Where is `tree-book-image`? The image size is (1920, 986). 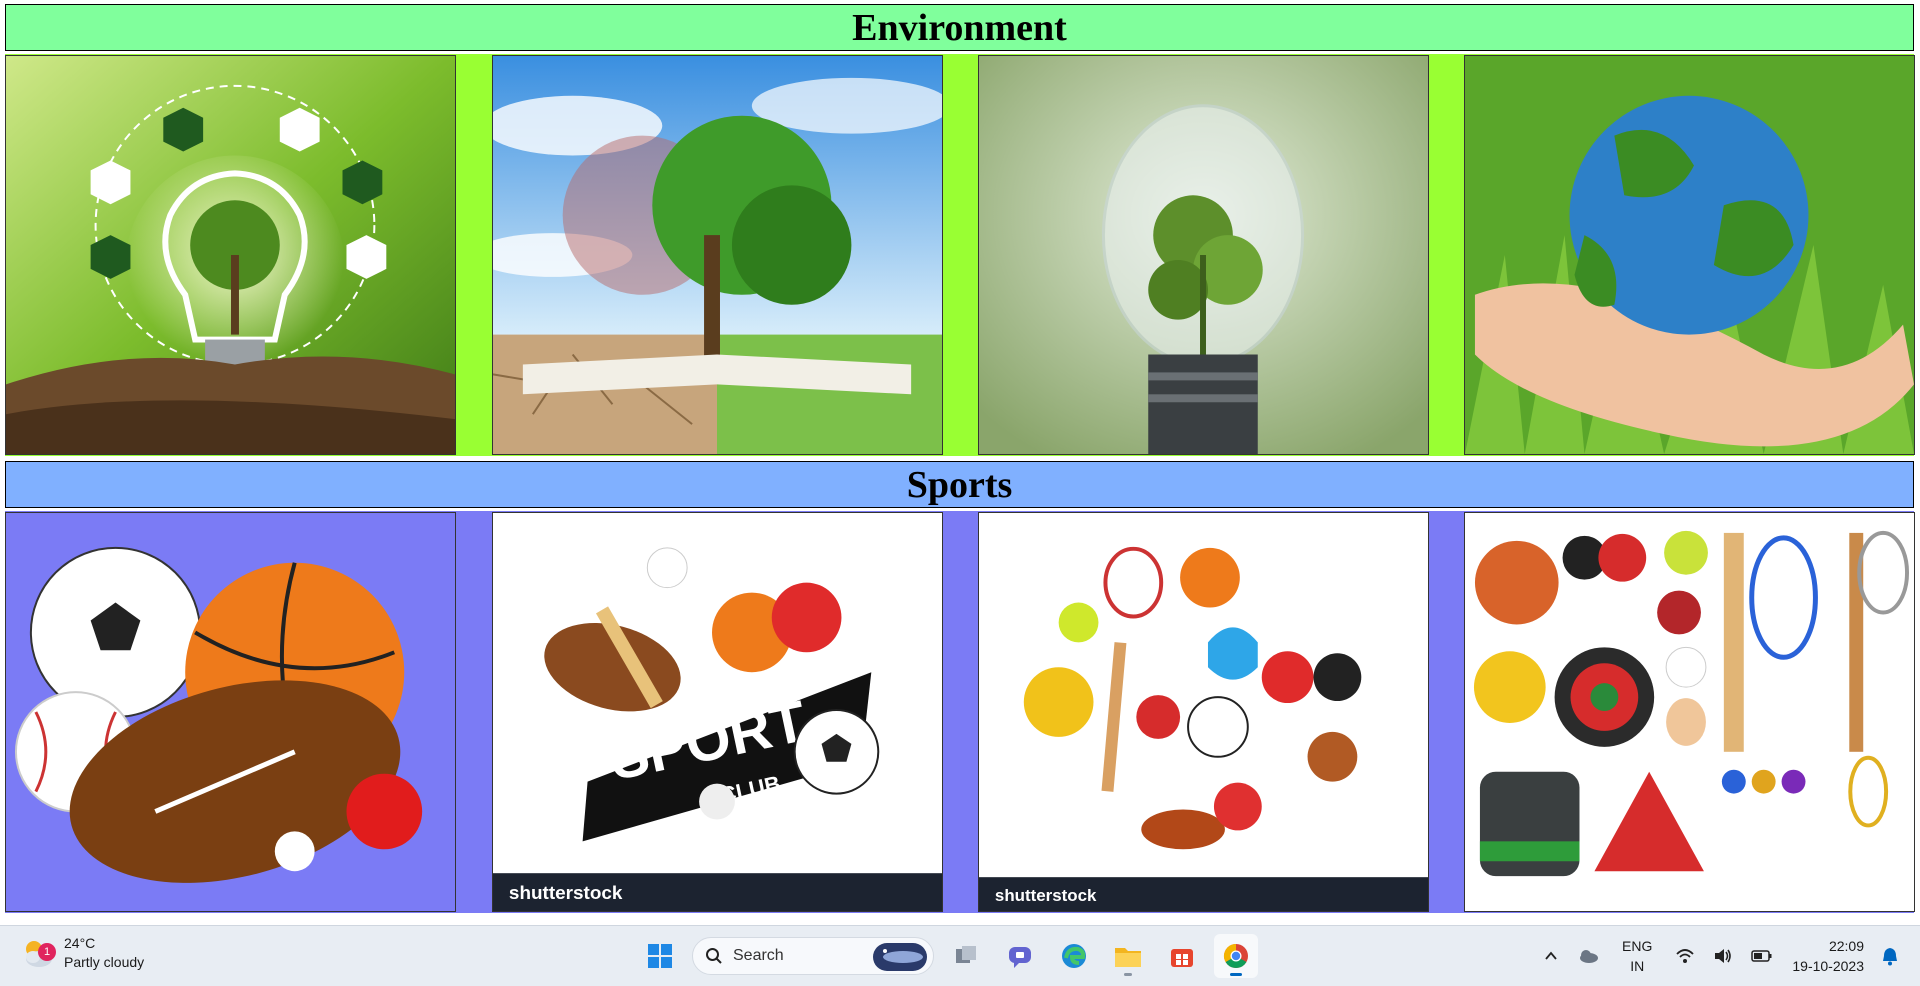 tree-book-image is located at coordinates (717, 255).